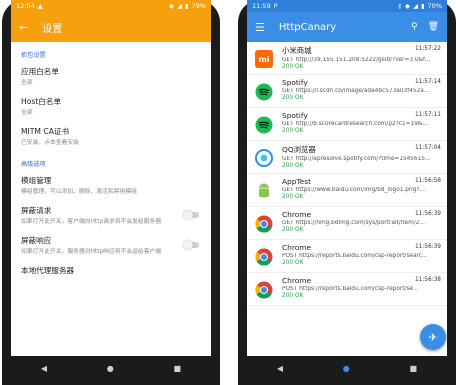 The image size is (456, 385). I want to click on capture-fab-button: ✈, so click(433, 337).